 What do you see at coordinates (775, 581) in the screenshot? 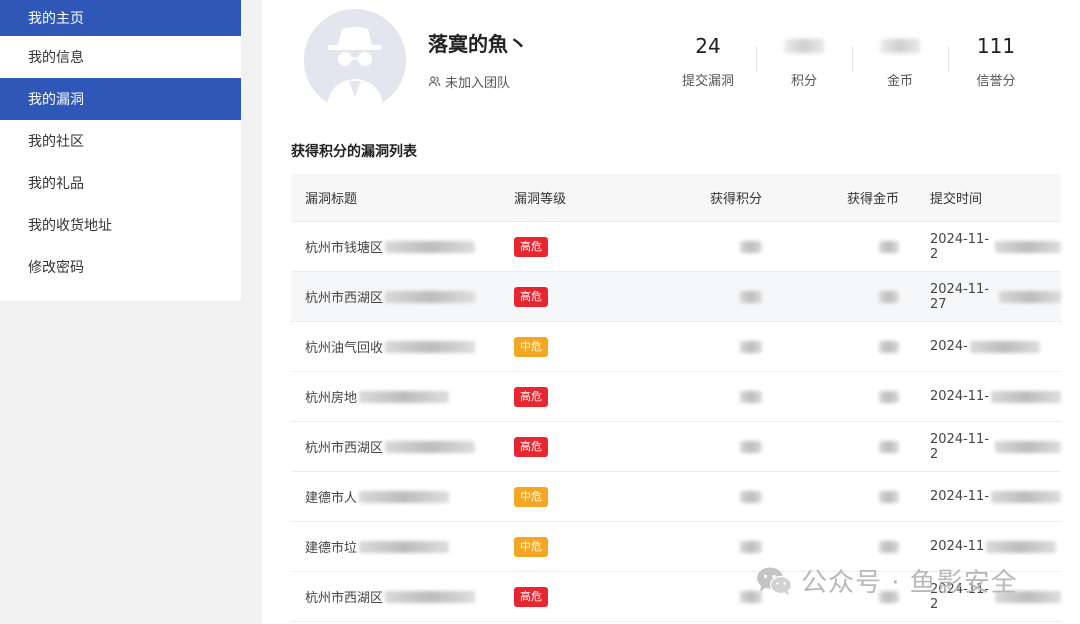
I see `wechat-icon` at bounding box center [775, 581].